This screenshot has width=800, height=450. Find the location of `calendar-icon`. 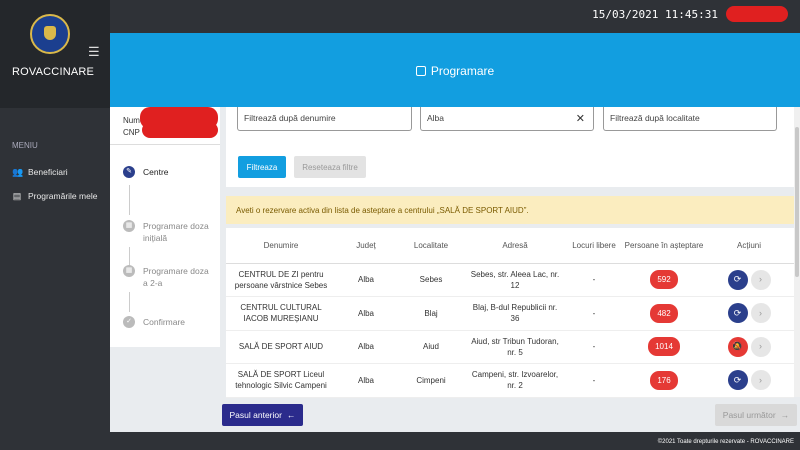

calendar-icon is located at coordinates (420, 71).